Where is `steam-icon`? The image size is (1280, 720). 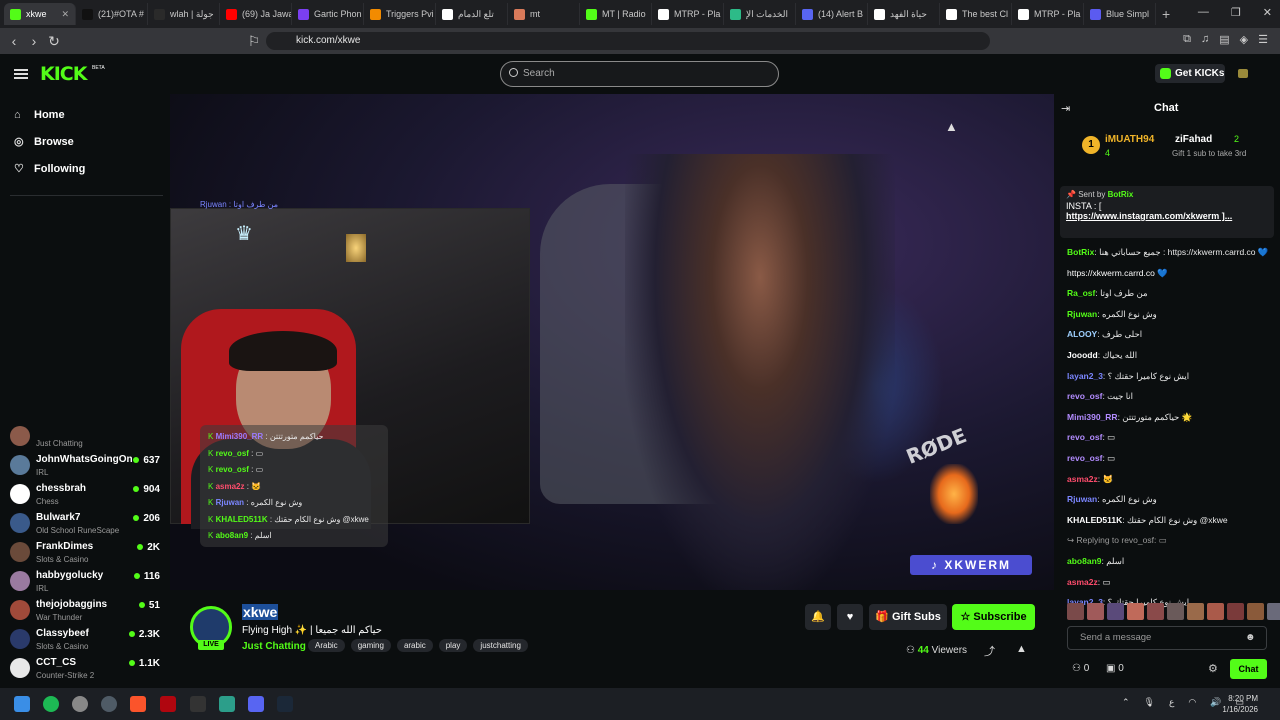 steam-icon is located at coordinates (285, 704).